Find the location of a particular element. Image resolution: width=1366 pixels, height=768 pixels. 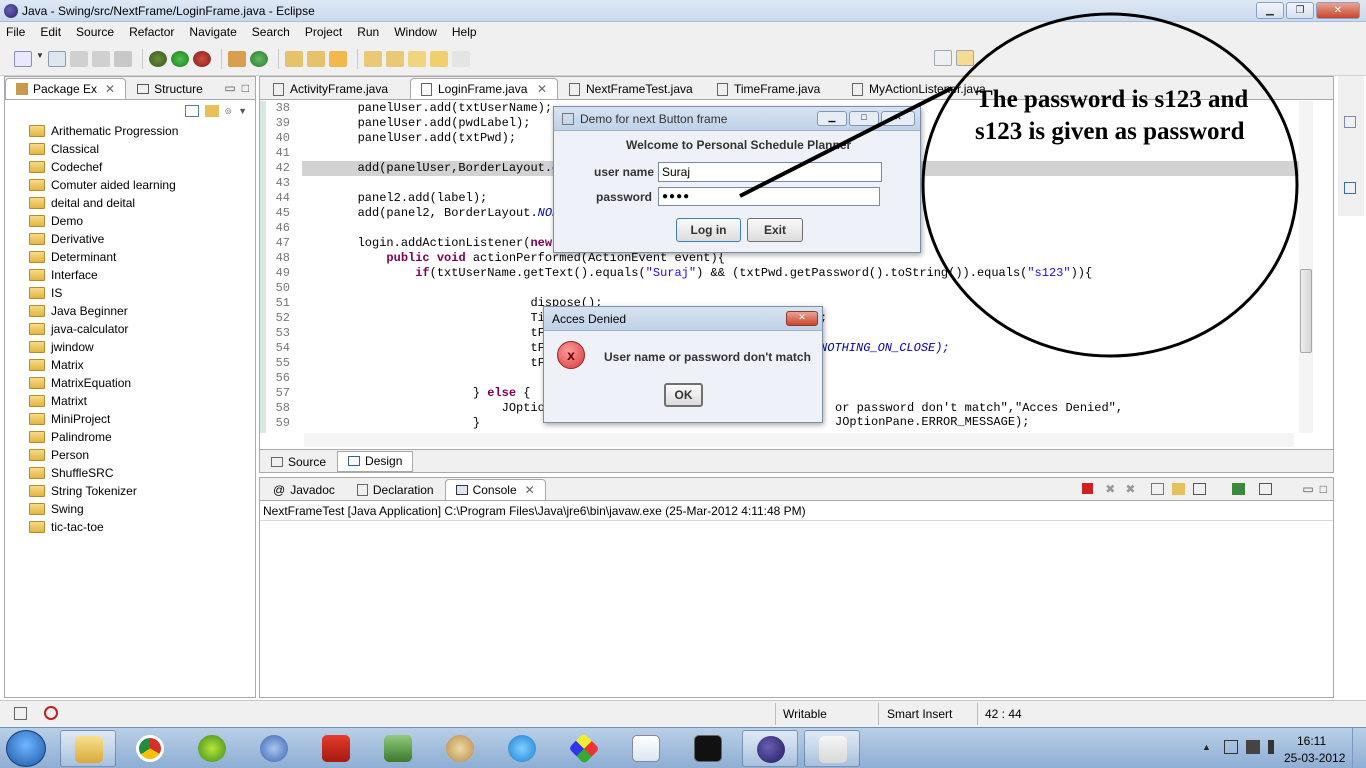

taskbar-acrobat is located at coordinates (336, 748).